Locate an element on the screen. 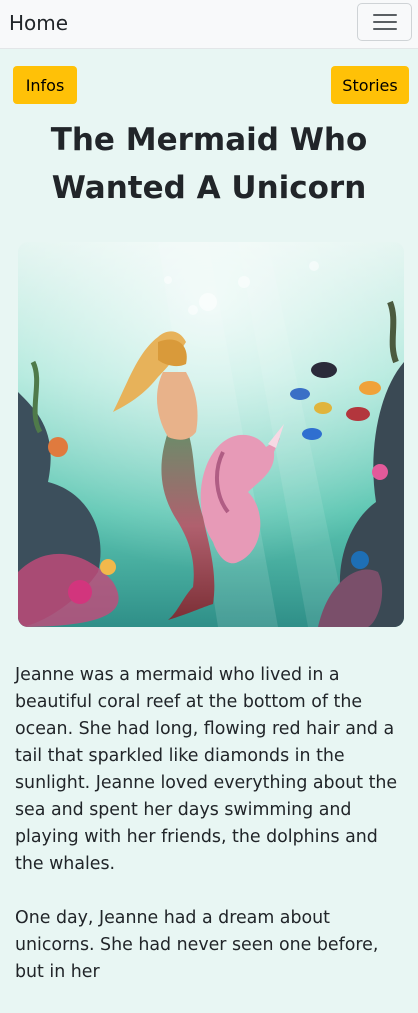  story-title-line-2: Wanted A Unicorn is located at coordinates (209, 188).